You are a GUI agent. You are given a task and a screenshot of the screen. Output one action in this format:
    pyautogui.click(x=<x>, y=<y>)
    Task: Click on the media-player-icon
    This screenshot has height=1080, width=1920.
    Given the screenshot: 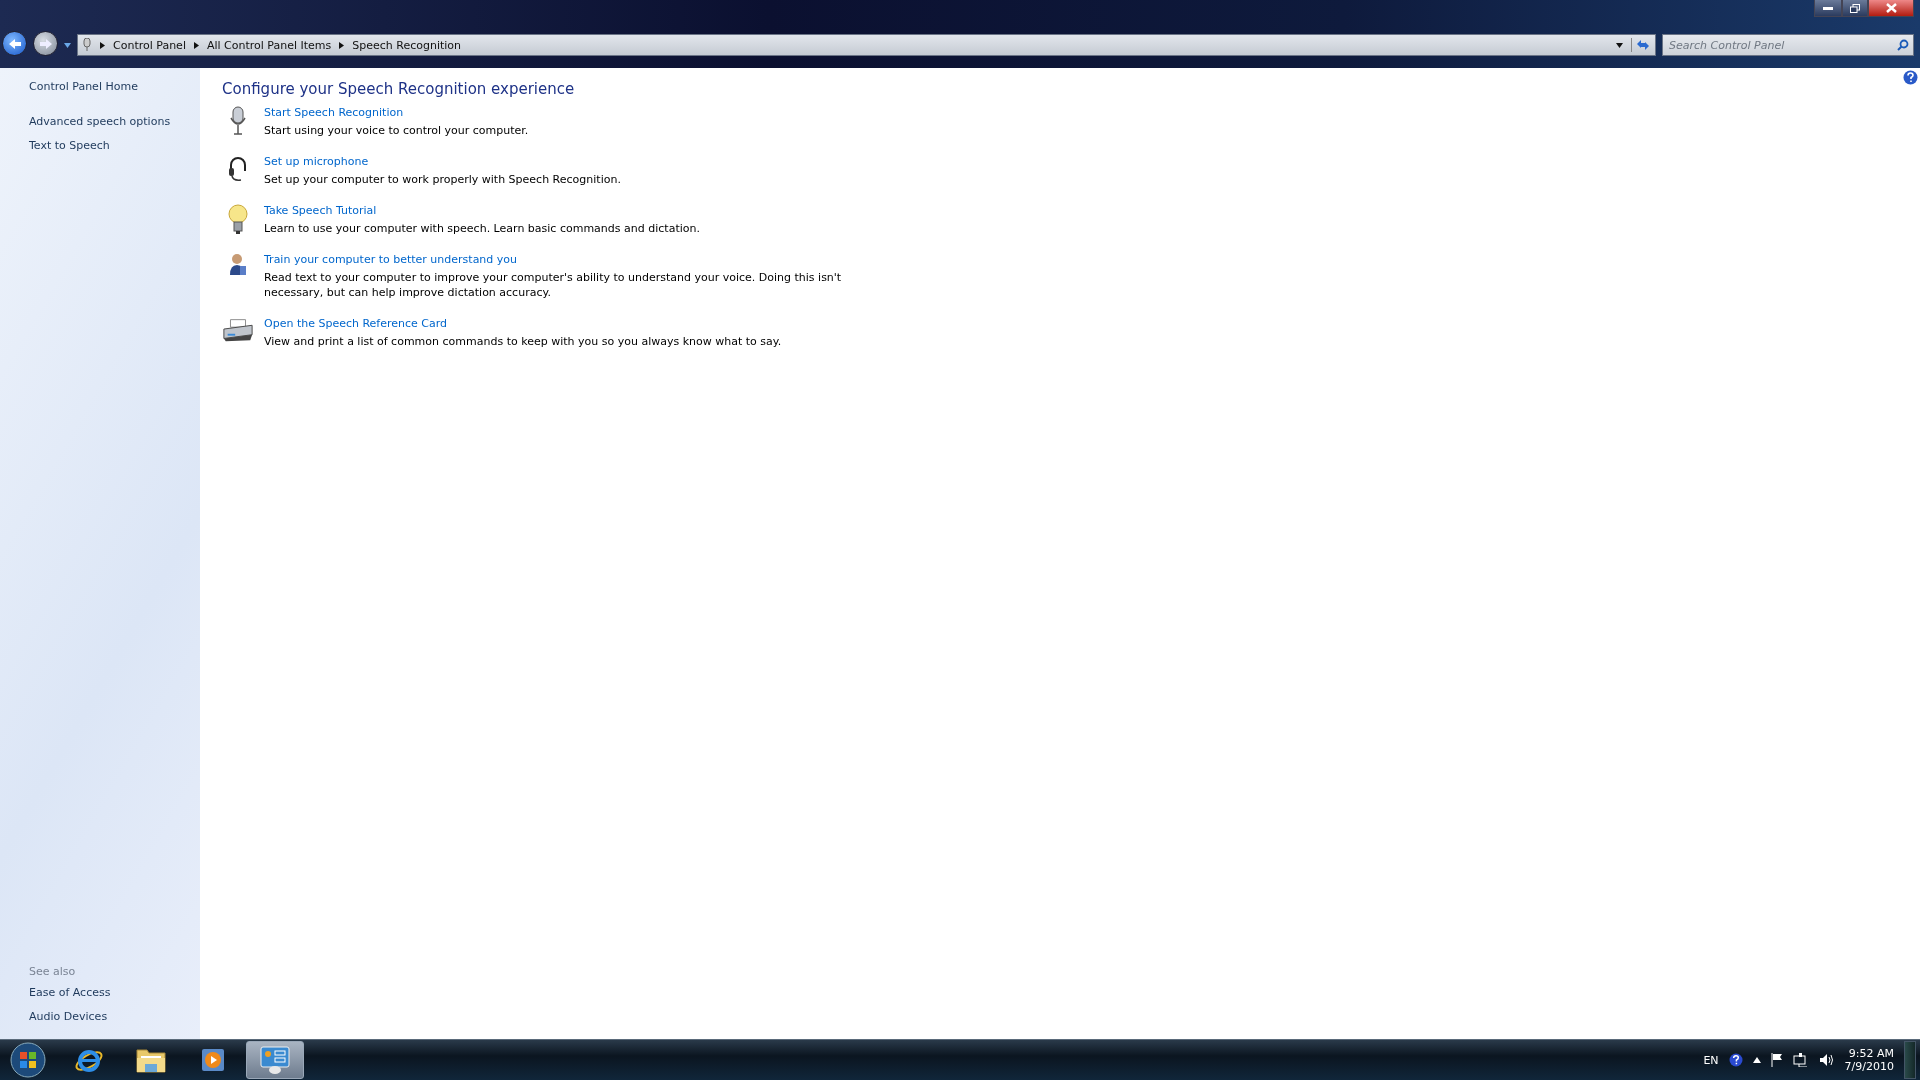 What is the action you would take?
    pyautogui.click(x=213, y=1060)
    